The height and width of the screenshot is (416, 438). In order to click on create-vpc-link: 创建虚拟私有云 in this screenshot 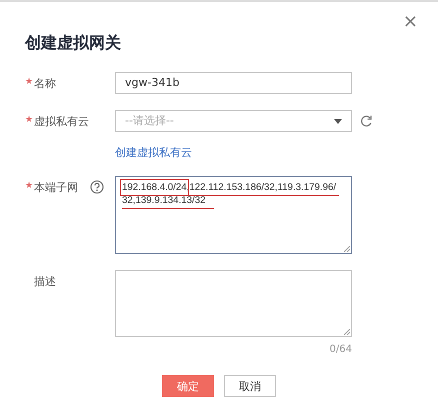, I will do `click(233, 152)`.